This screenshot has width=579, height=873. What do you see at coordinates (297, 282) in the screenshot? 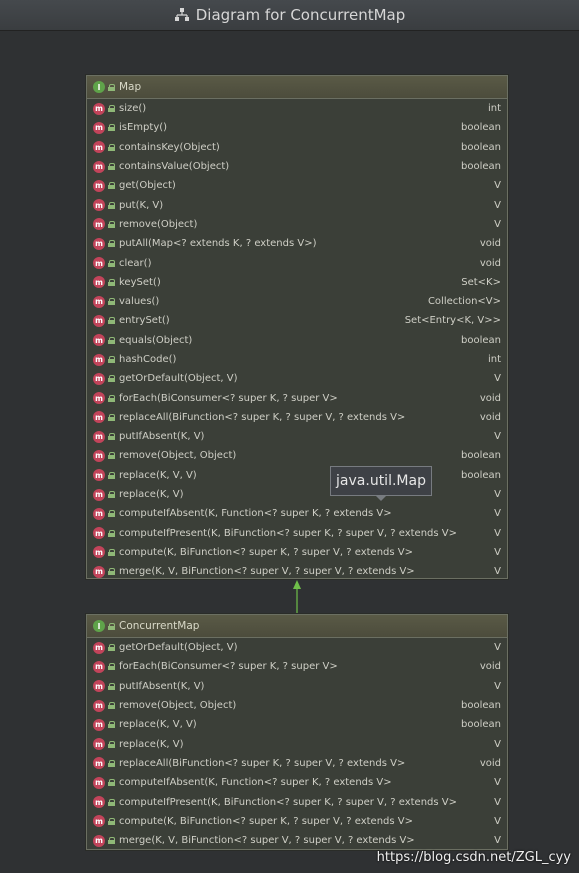
I see `method-row: m keySet() Set<K>` at bounding box center [297, 282].